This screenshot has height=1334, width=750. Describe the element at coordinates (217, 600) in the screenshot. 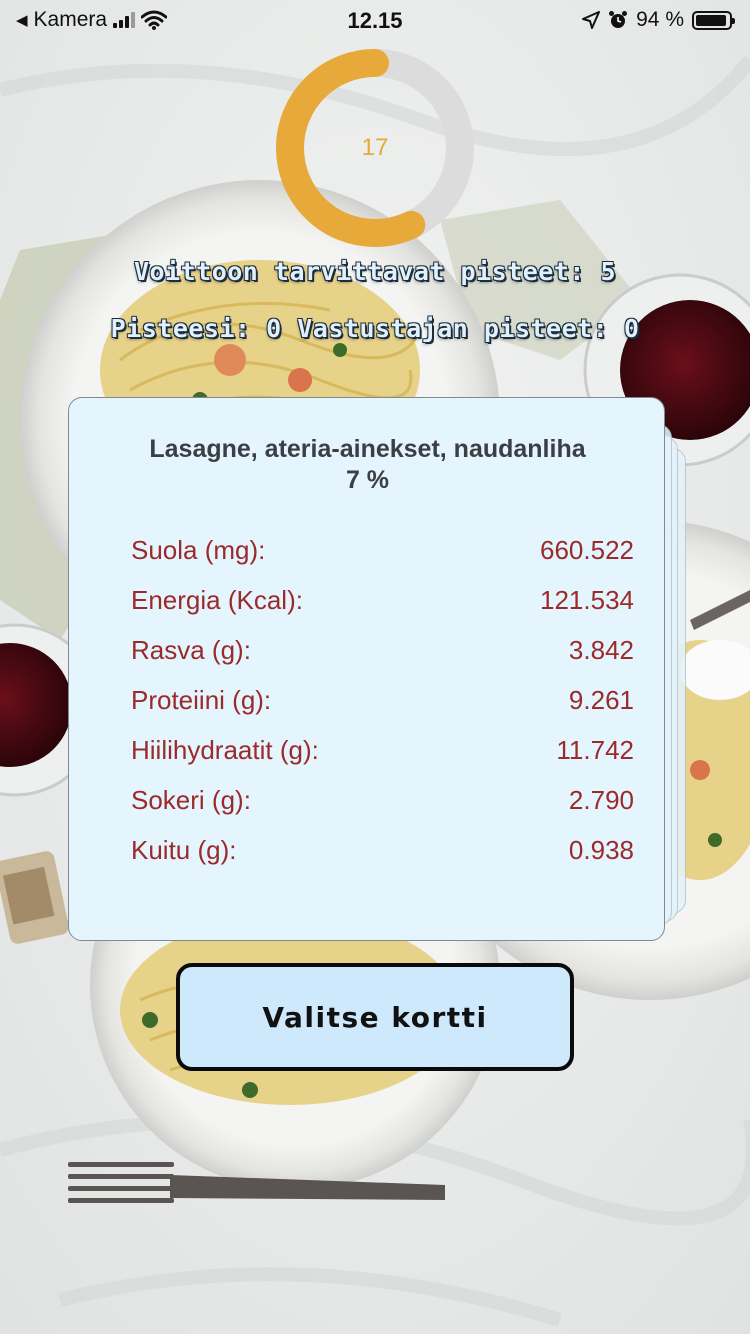

I see `nutrient-label: Energia (Kcal):` at that location.